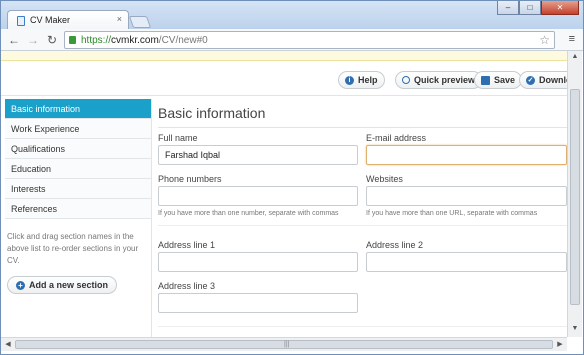 Image resolution: width=584 pixels, height=355 pixels. What do you see at coordinates (8, 345) in the screenshot?
I see `scroll-left-icon: ◀` at bounding box center [8, 345].